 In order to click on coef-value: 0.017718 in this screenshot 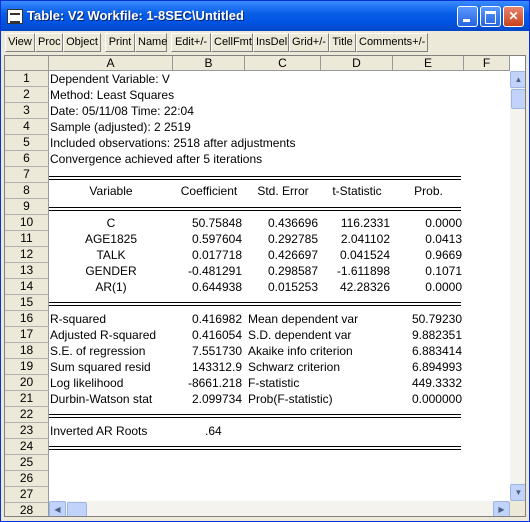, I will do `click(216, 255)`.